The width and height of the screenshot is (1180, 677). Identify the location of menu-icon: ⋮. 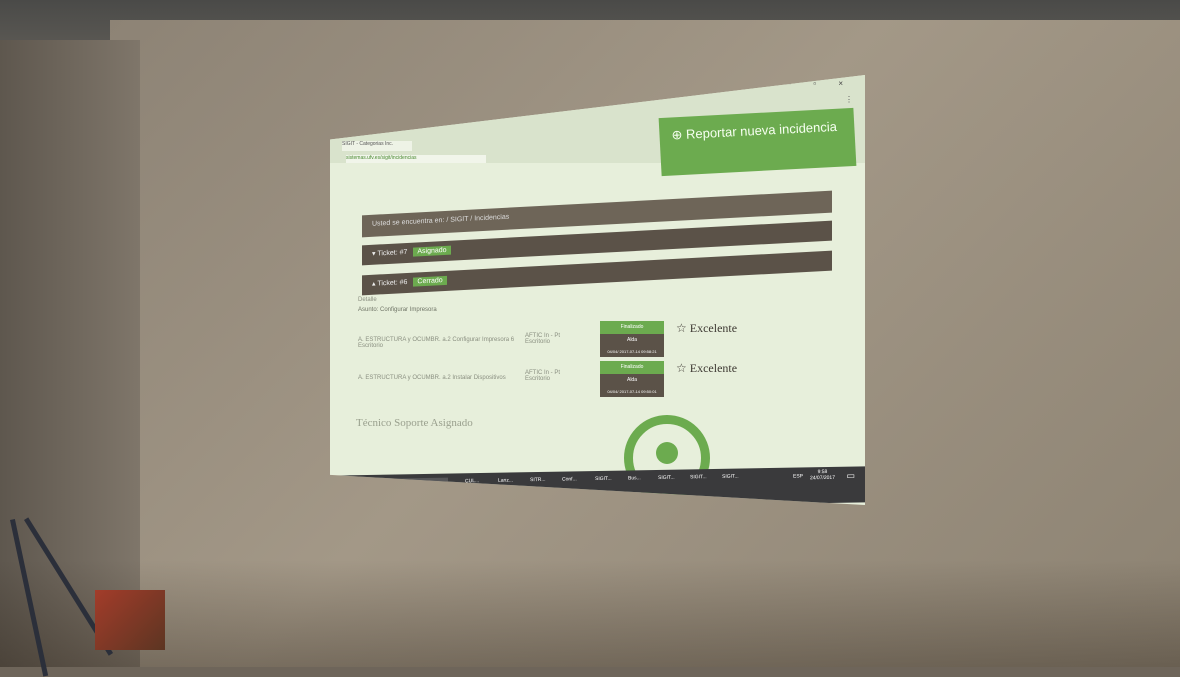
(849, 99).